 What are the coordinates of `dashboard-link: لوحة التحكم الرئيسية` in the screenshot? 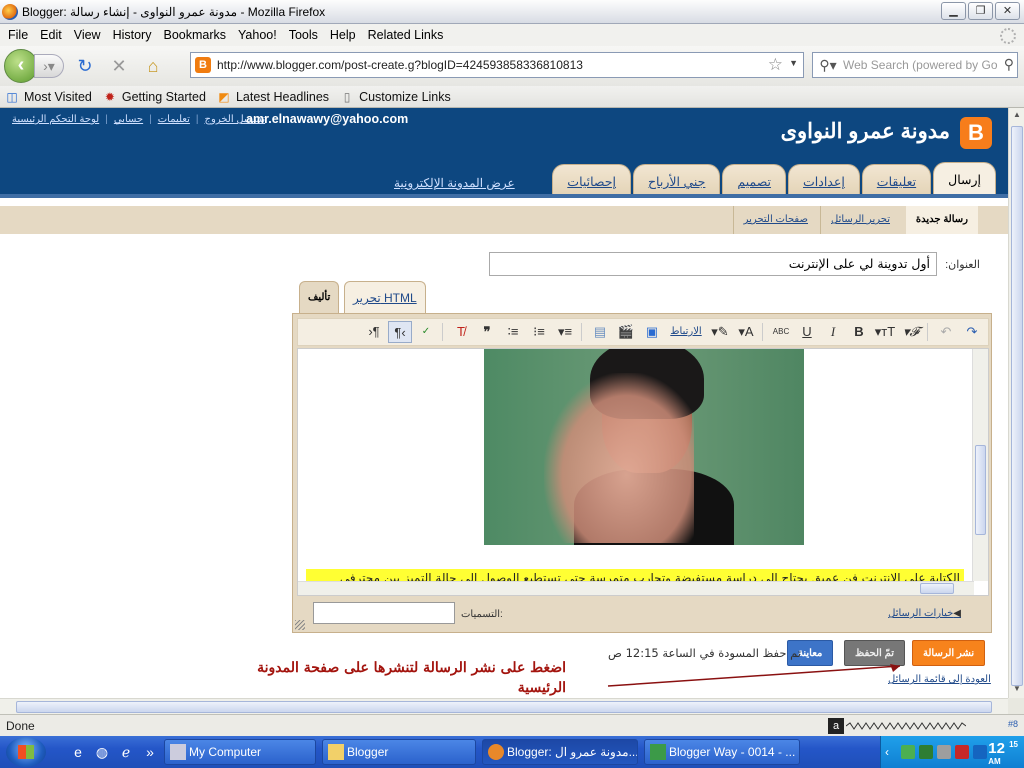 It's located at (55, 119).